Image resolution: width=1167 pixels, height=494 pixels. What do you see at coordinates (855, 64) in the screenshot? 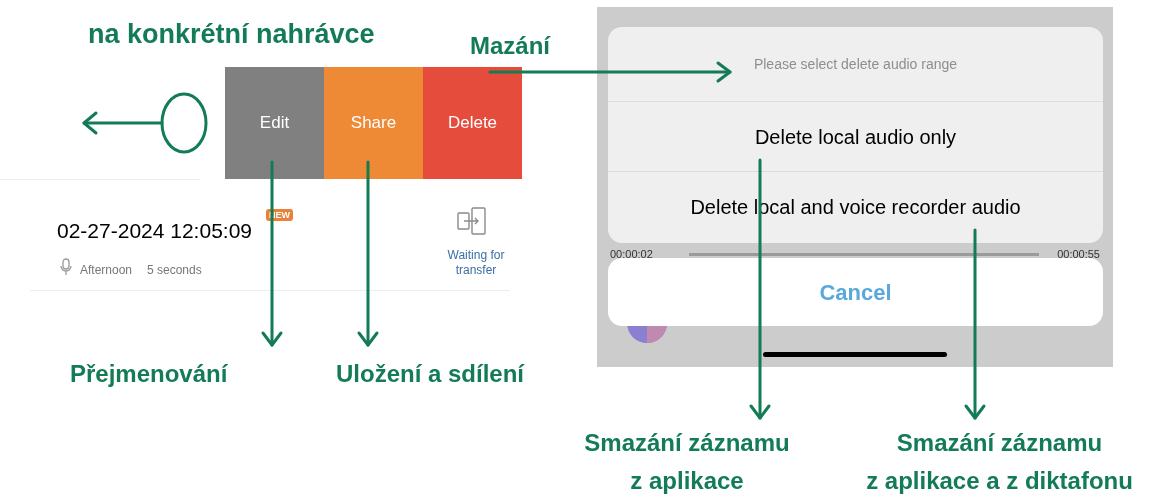
I see `sheet-title: Please select delete audio range` at bounding box center [855, 64].